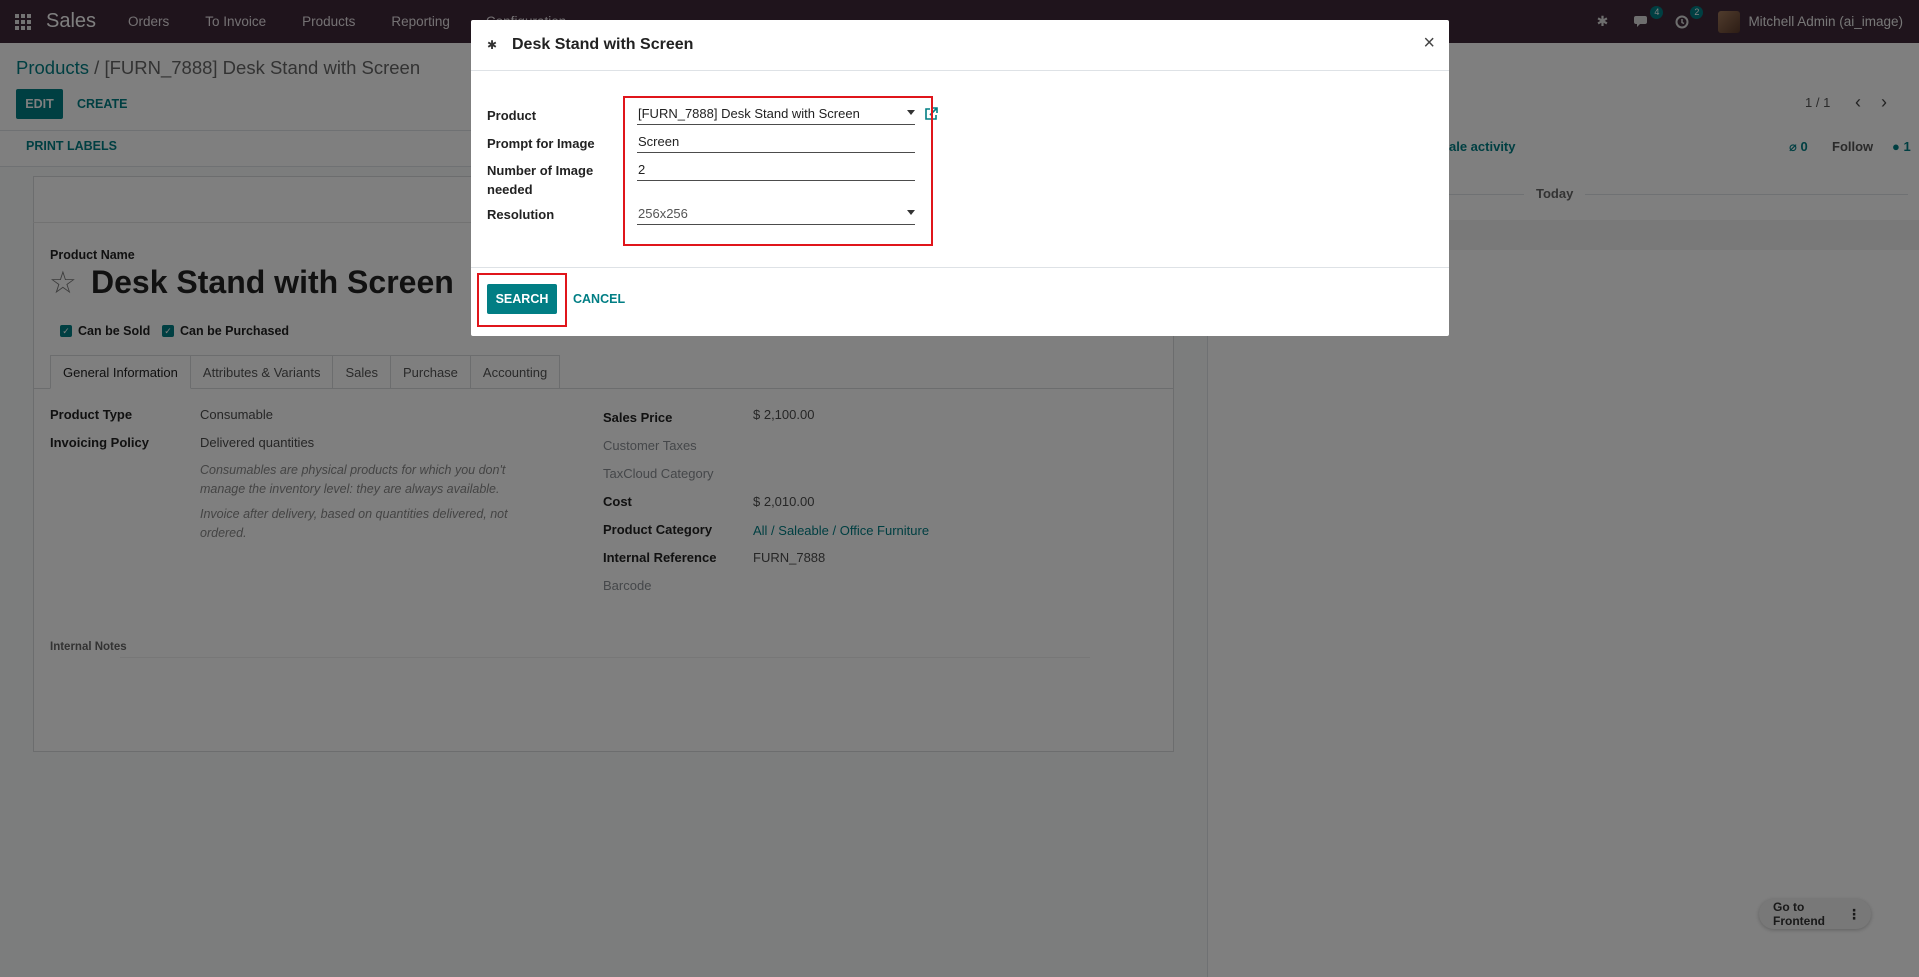 This screenshot has width=1919, height=977. I want to click on prompt-field-label: Prompt for Image, so click(541, 143).